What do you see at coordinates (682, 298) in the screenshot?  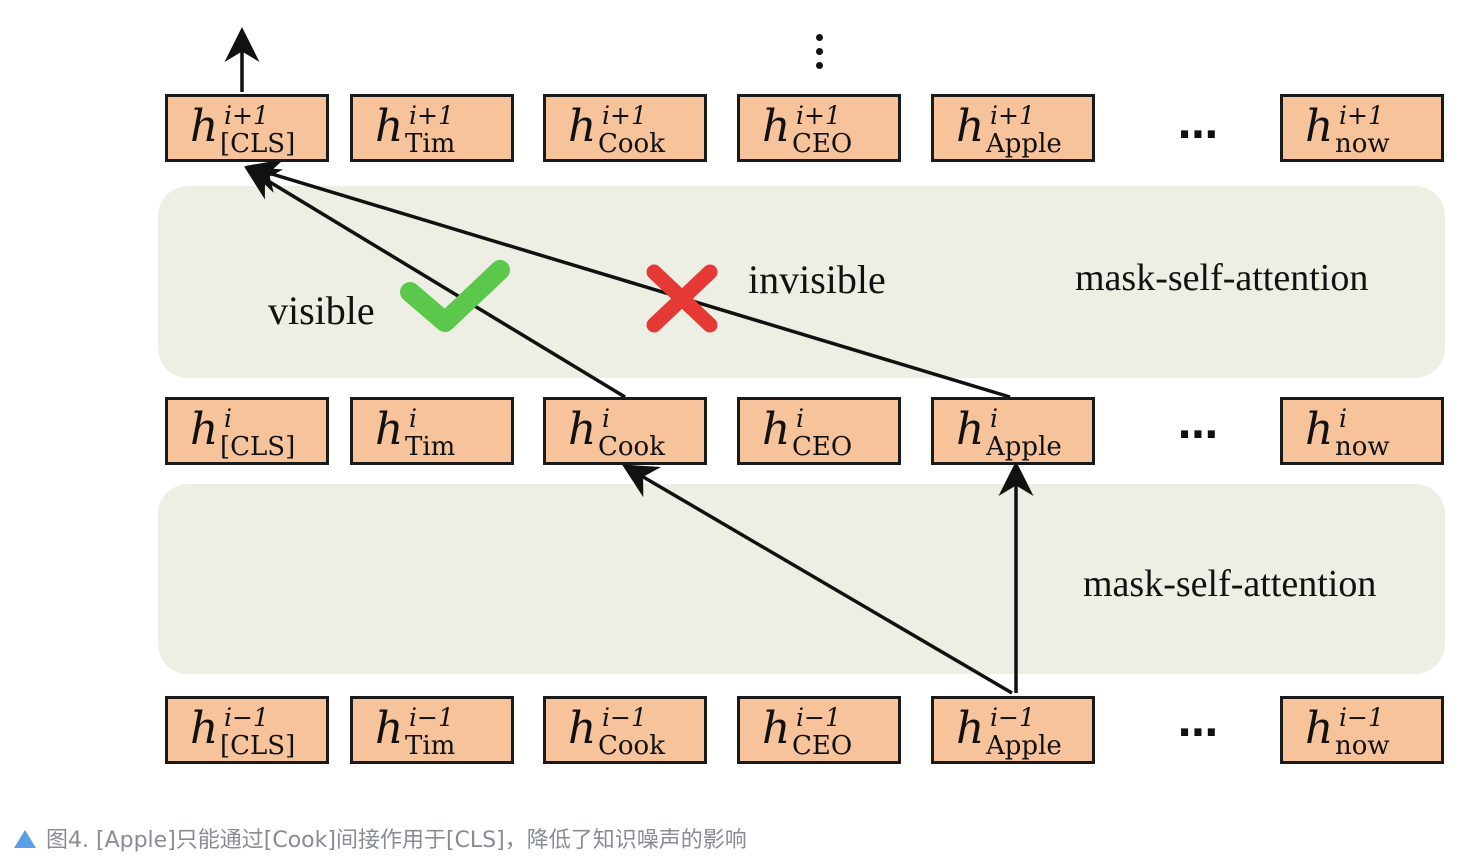 I see `cross-icon` at bounding box center [682, 298].